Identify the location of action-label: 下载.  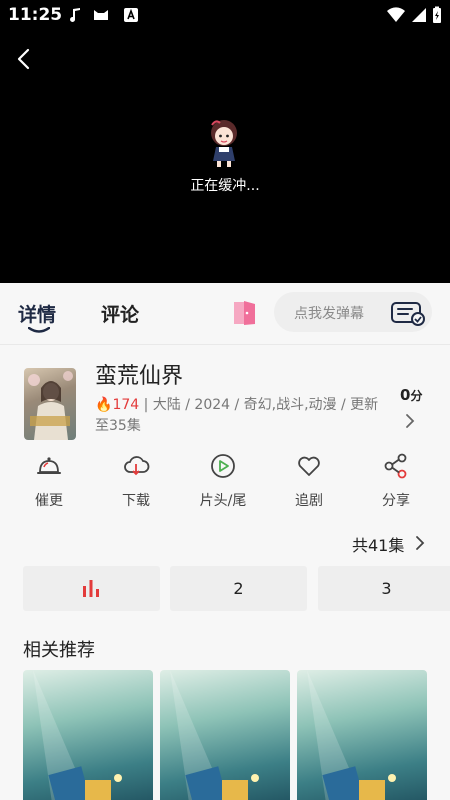
(136, 501).